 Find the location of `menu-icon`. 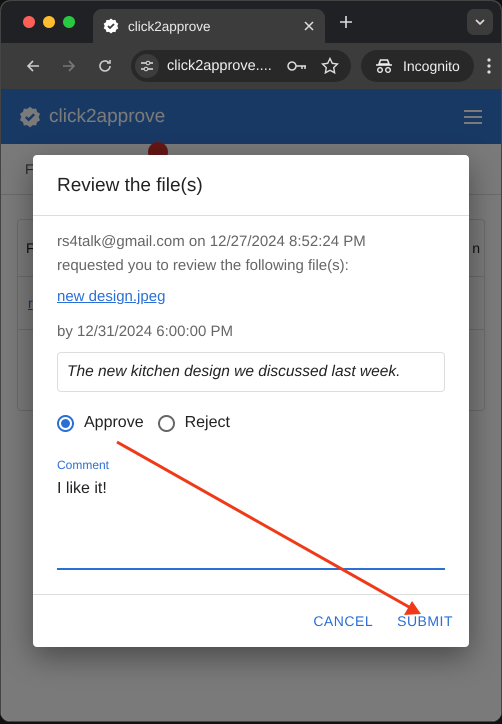

menu-icon is located at coordinates (473, 116).